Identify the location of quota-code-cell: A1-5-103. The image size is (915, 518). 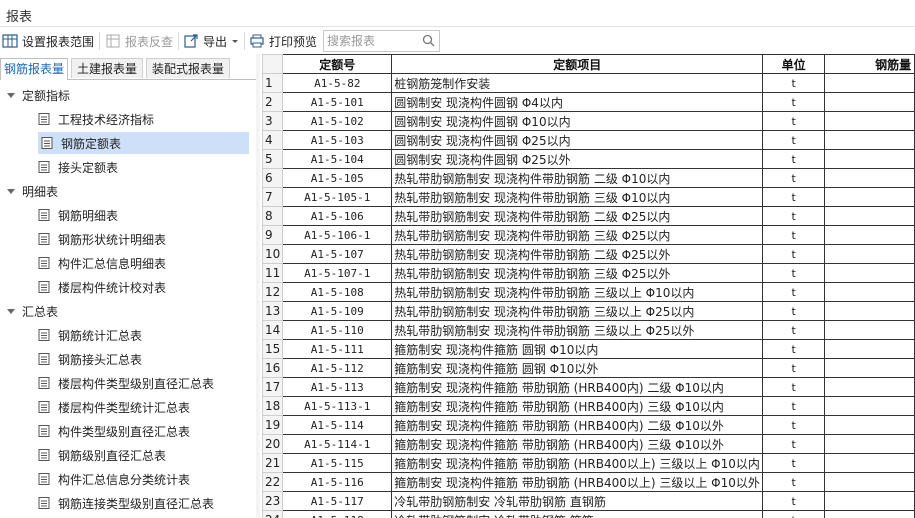
(337, 140).